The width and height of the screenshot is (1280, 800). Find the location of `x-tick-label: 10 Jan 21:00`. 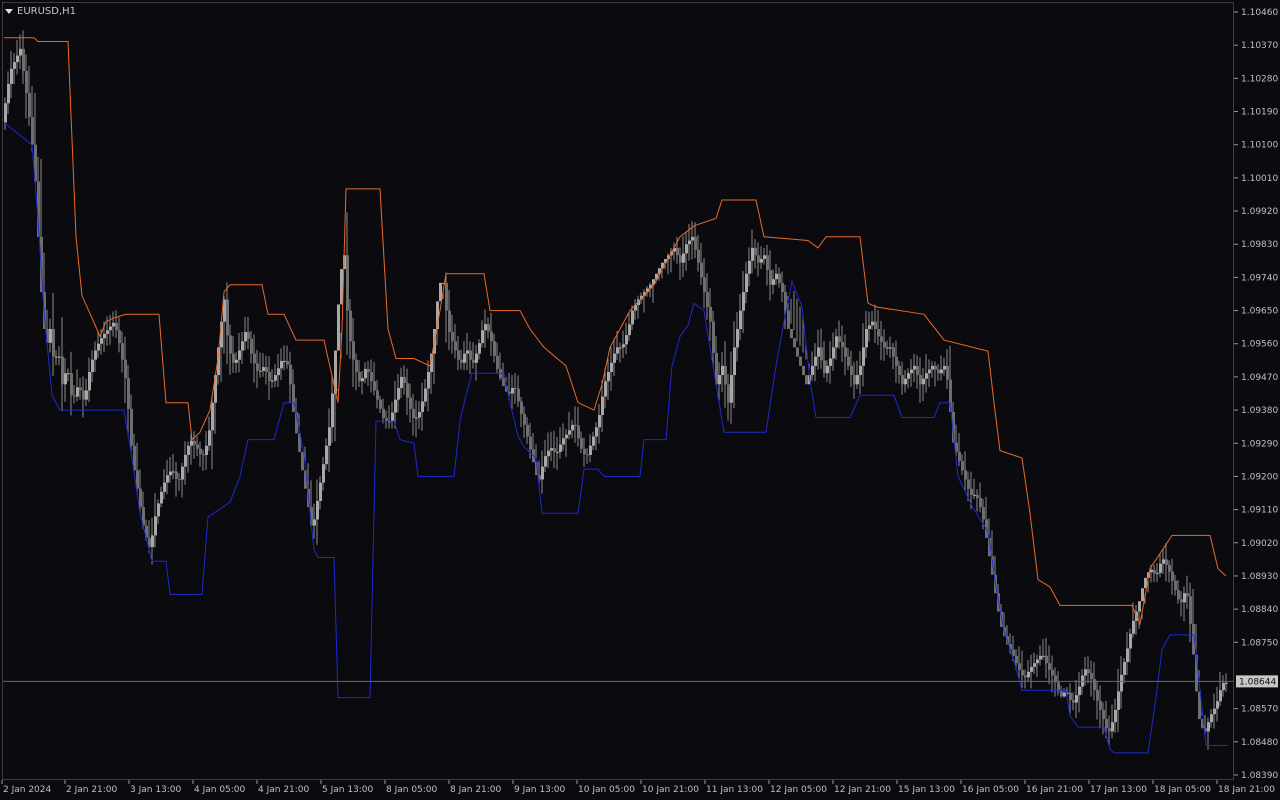

x-tick-label: 10 Jan 21:00 is located at coordinates (670, 790).